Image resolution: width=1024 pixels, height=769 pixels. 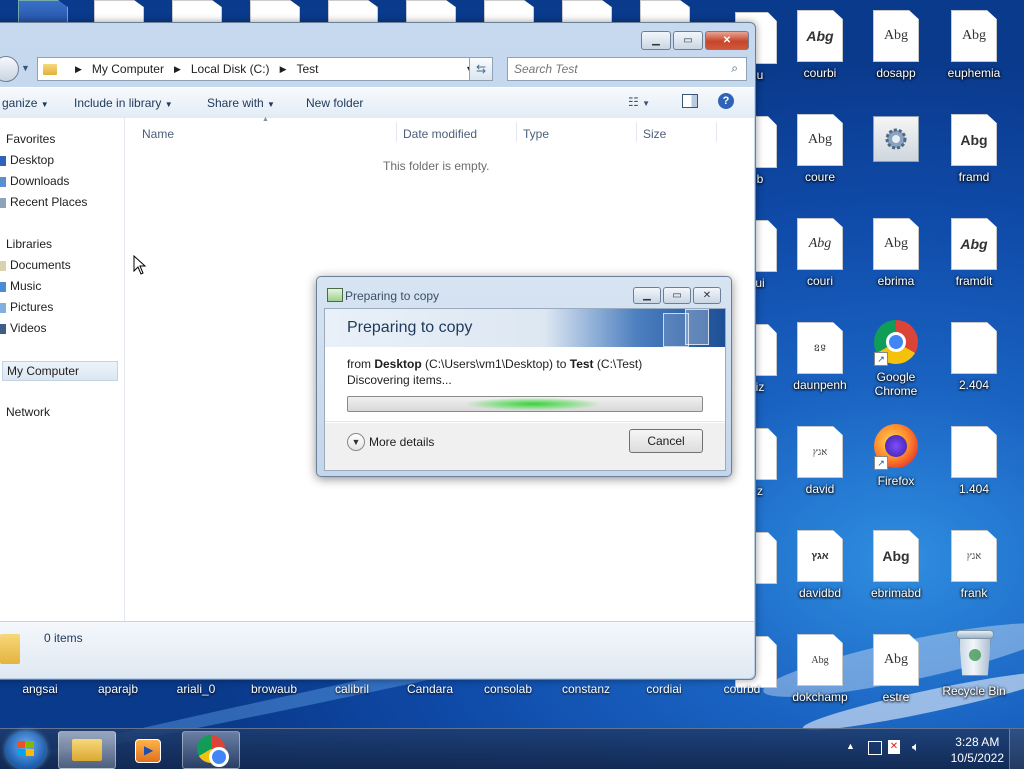 What do you see at coordinates (974, 149) in the screenshot?
I see `desktop-icon-framd: Abg framd` at bounding box center [974, 149].